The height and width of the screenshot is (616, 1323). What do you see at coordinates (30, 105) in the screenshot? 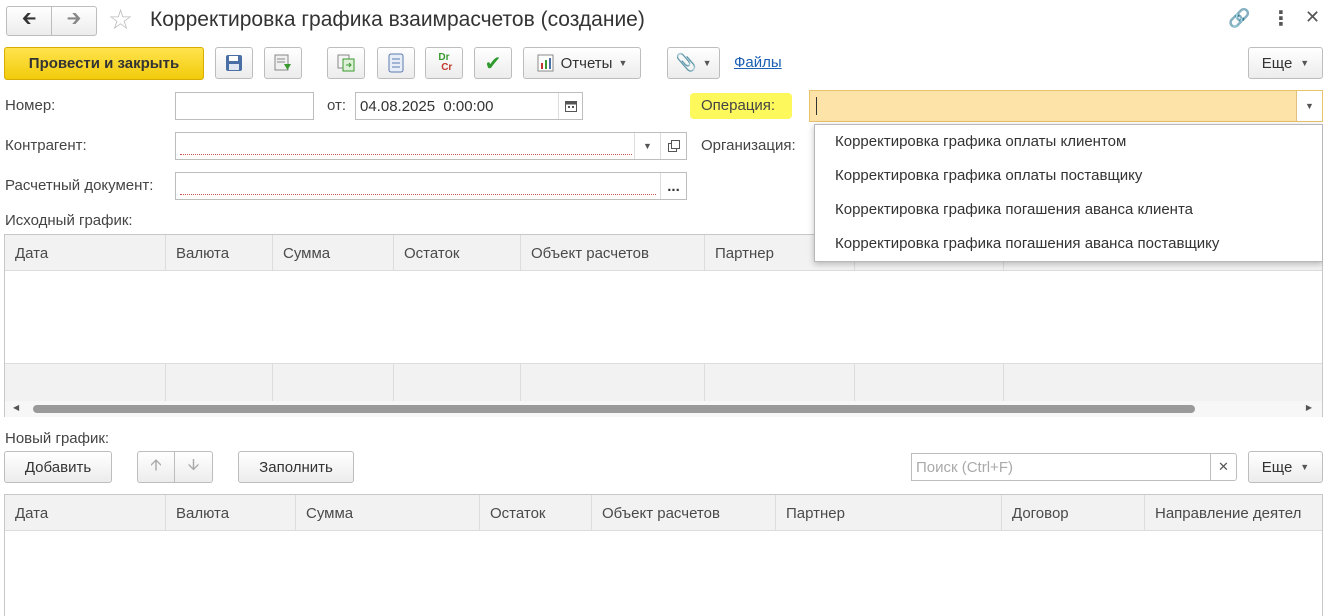
I see `number-label: Номер:` at bounding box center [30, 105].